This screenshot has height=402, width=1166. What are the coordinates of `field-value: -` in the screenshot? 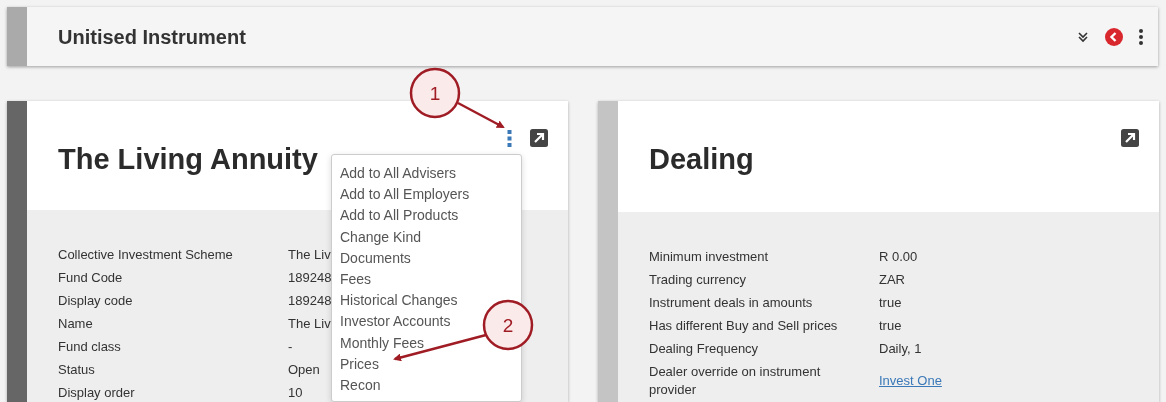 It's located at (290, 347).